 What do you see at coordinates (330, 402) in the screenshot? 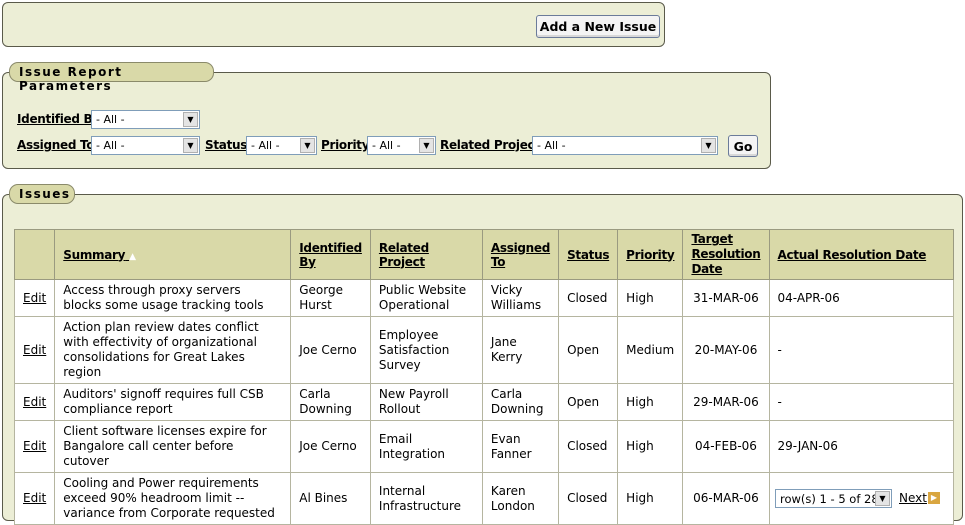
I see `identified-by-cell: Carla Downing` at bounding box center [330, 402].